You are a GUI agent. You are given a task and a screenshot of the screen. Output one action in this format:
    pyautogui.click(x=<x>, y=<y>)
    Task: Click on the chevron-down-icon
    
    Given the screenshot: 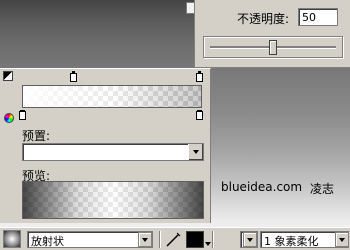 What is the action you would take?
    pyautogui.click(x=195, y=152)
    